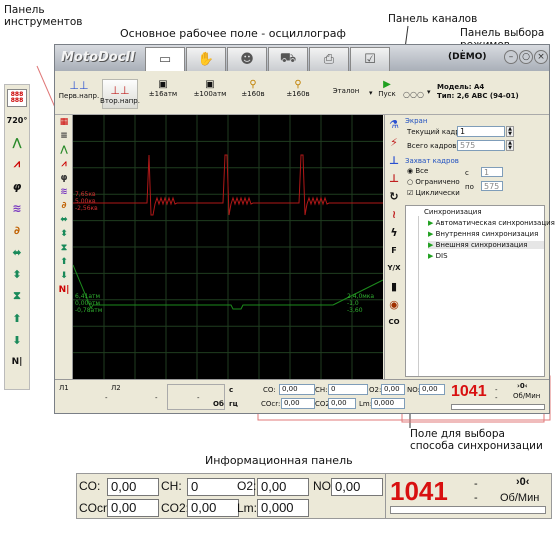 The height and width of the screenshot is (540, 560). I want to click on lm-value: 0,000, so click(283, 508).